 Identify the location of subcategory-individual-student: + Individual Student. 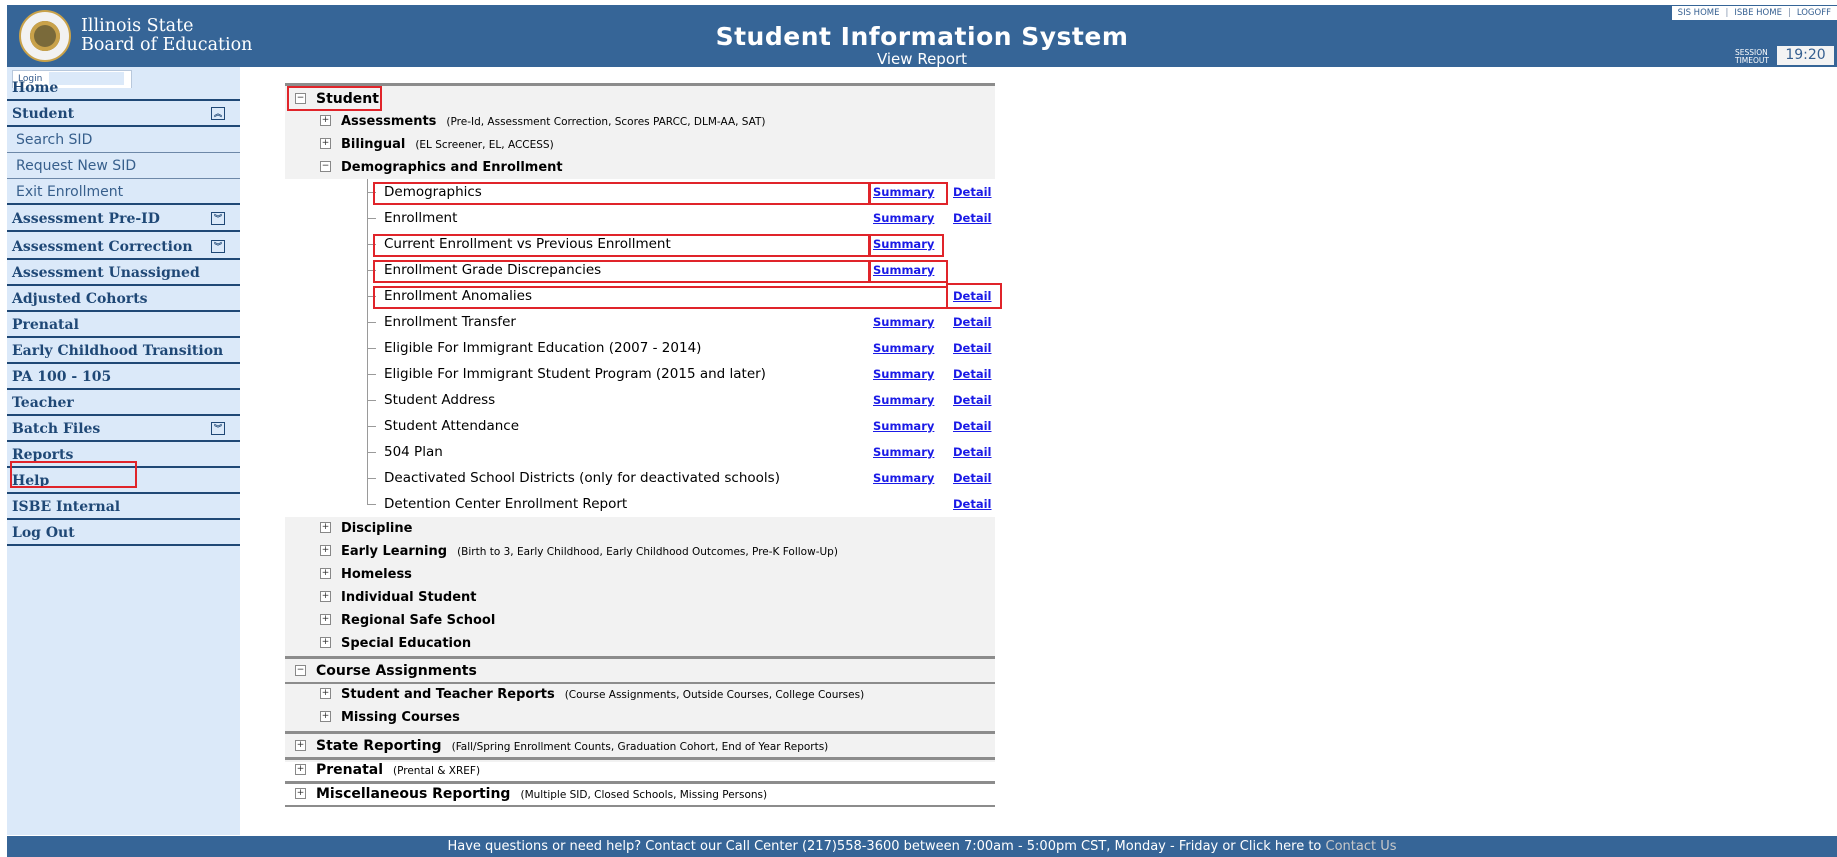
(398, 597).